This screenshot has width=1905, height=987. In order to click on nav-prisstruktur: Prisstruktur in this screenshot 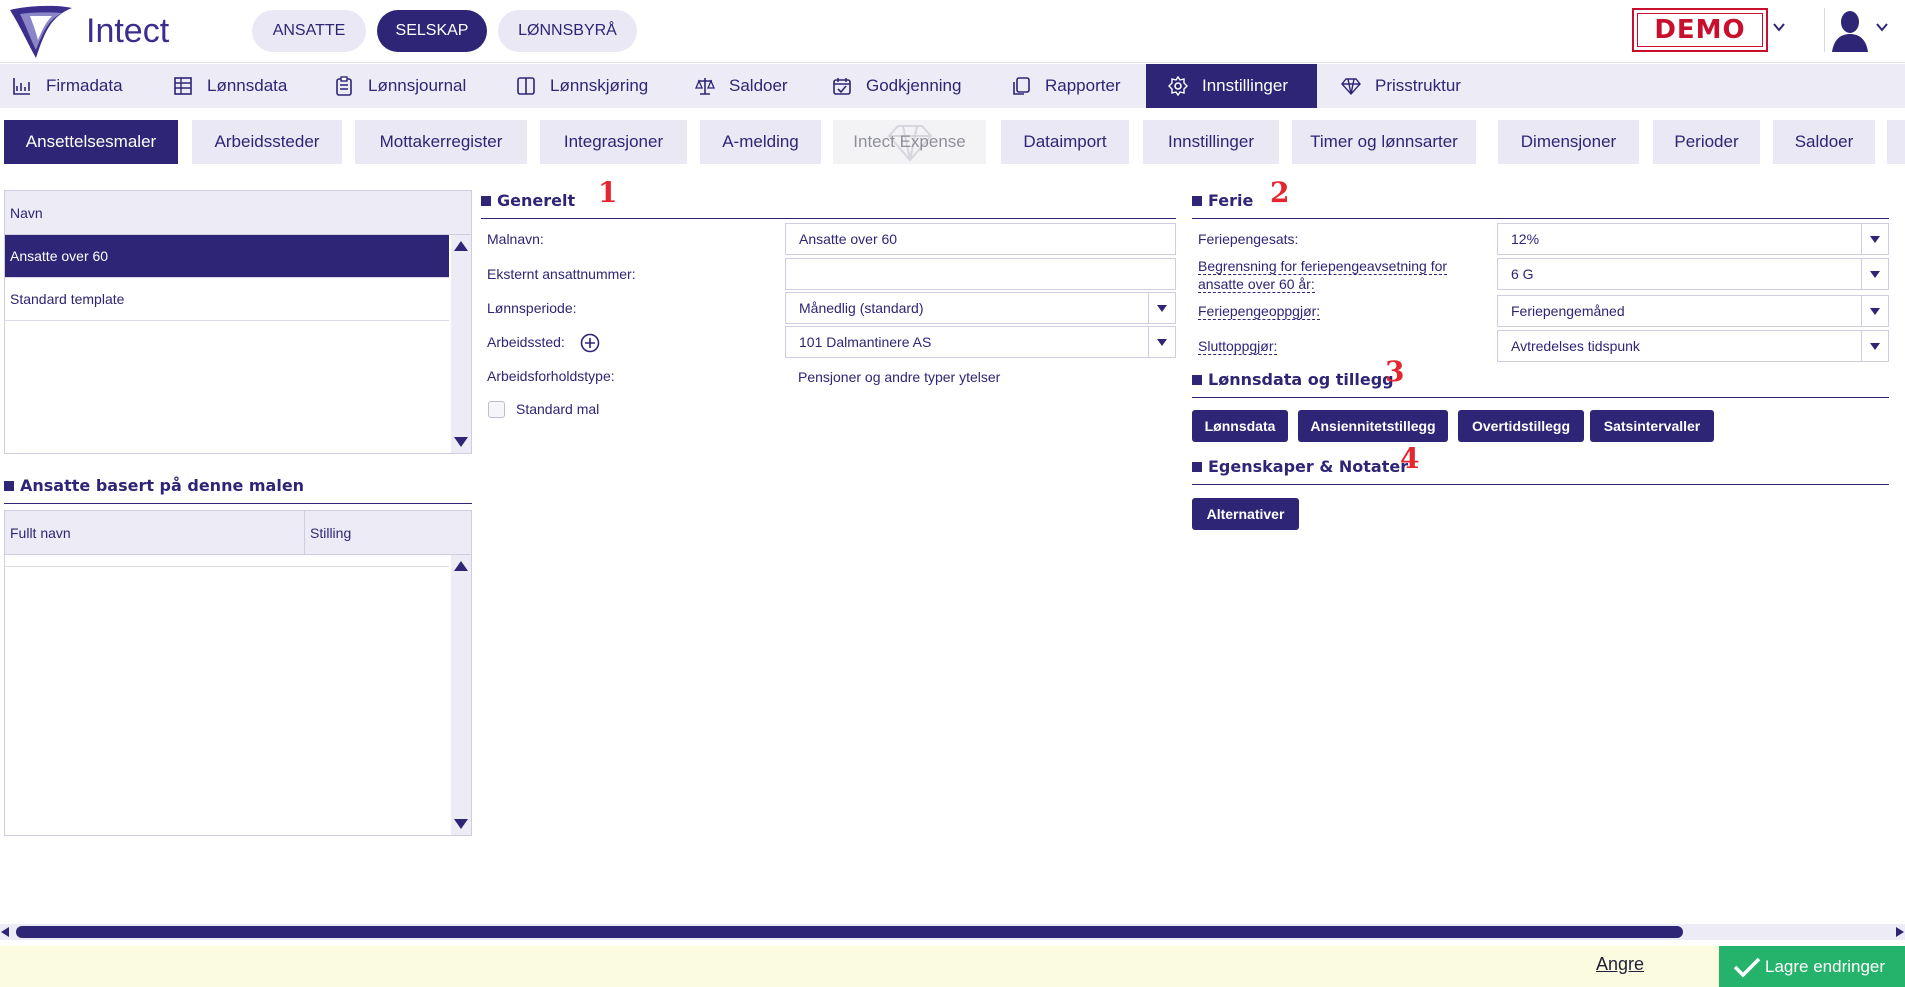, I will do `click(1416, 86)`.